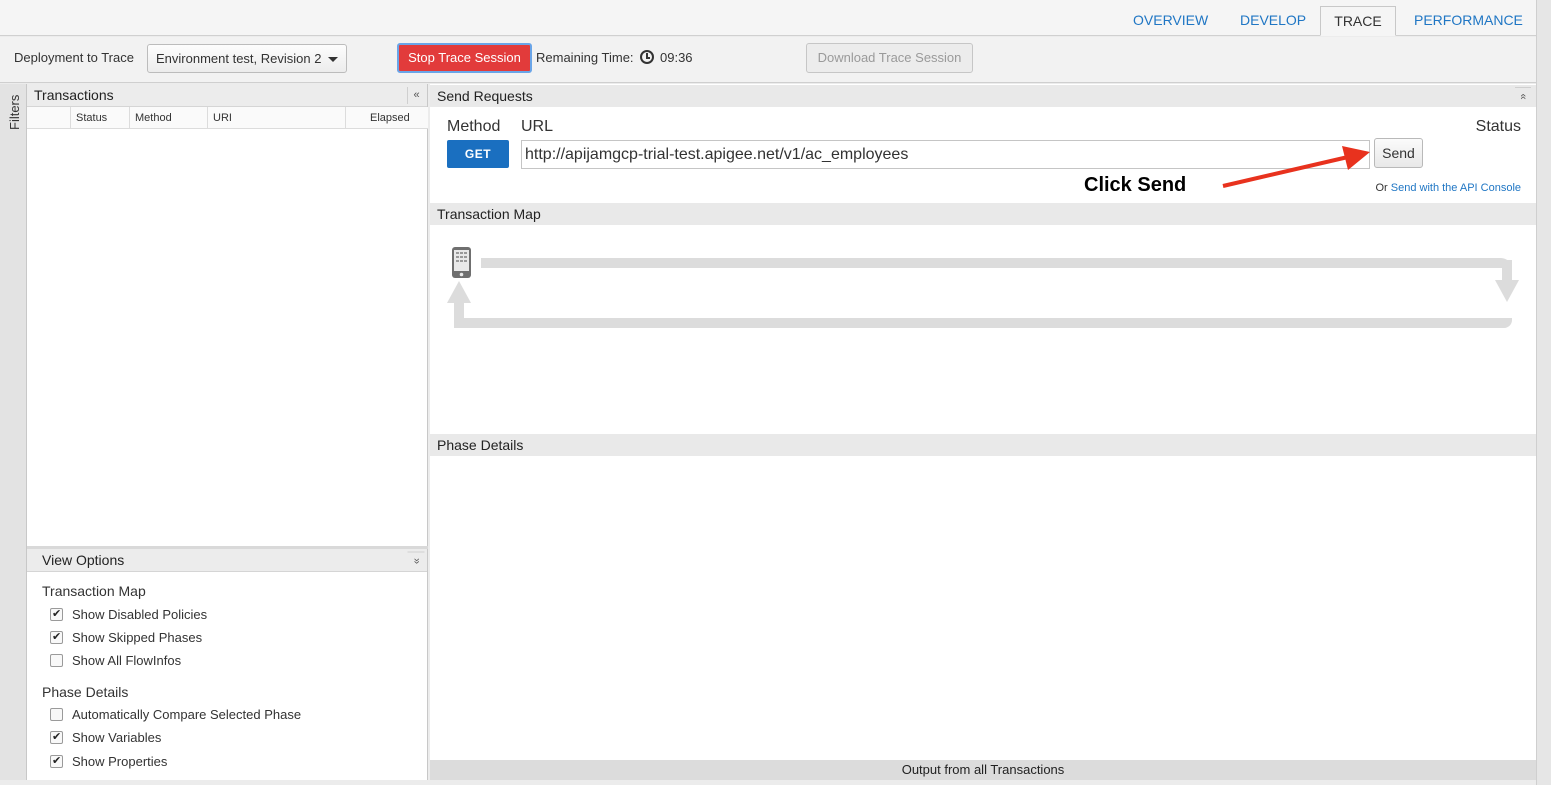 Image resolution: width=1551 pixels, height=785 pixels. What do you see at coordinates (480, 445) in the screenshot?
I see `phase-details-title: Phase Details` at bounding box center [480, 445].